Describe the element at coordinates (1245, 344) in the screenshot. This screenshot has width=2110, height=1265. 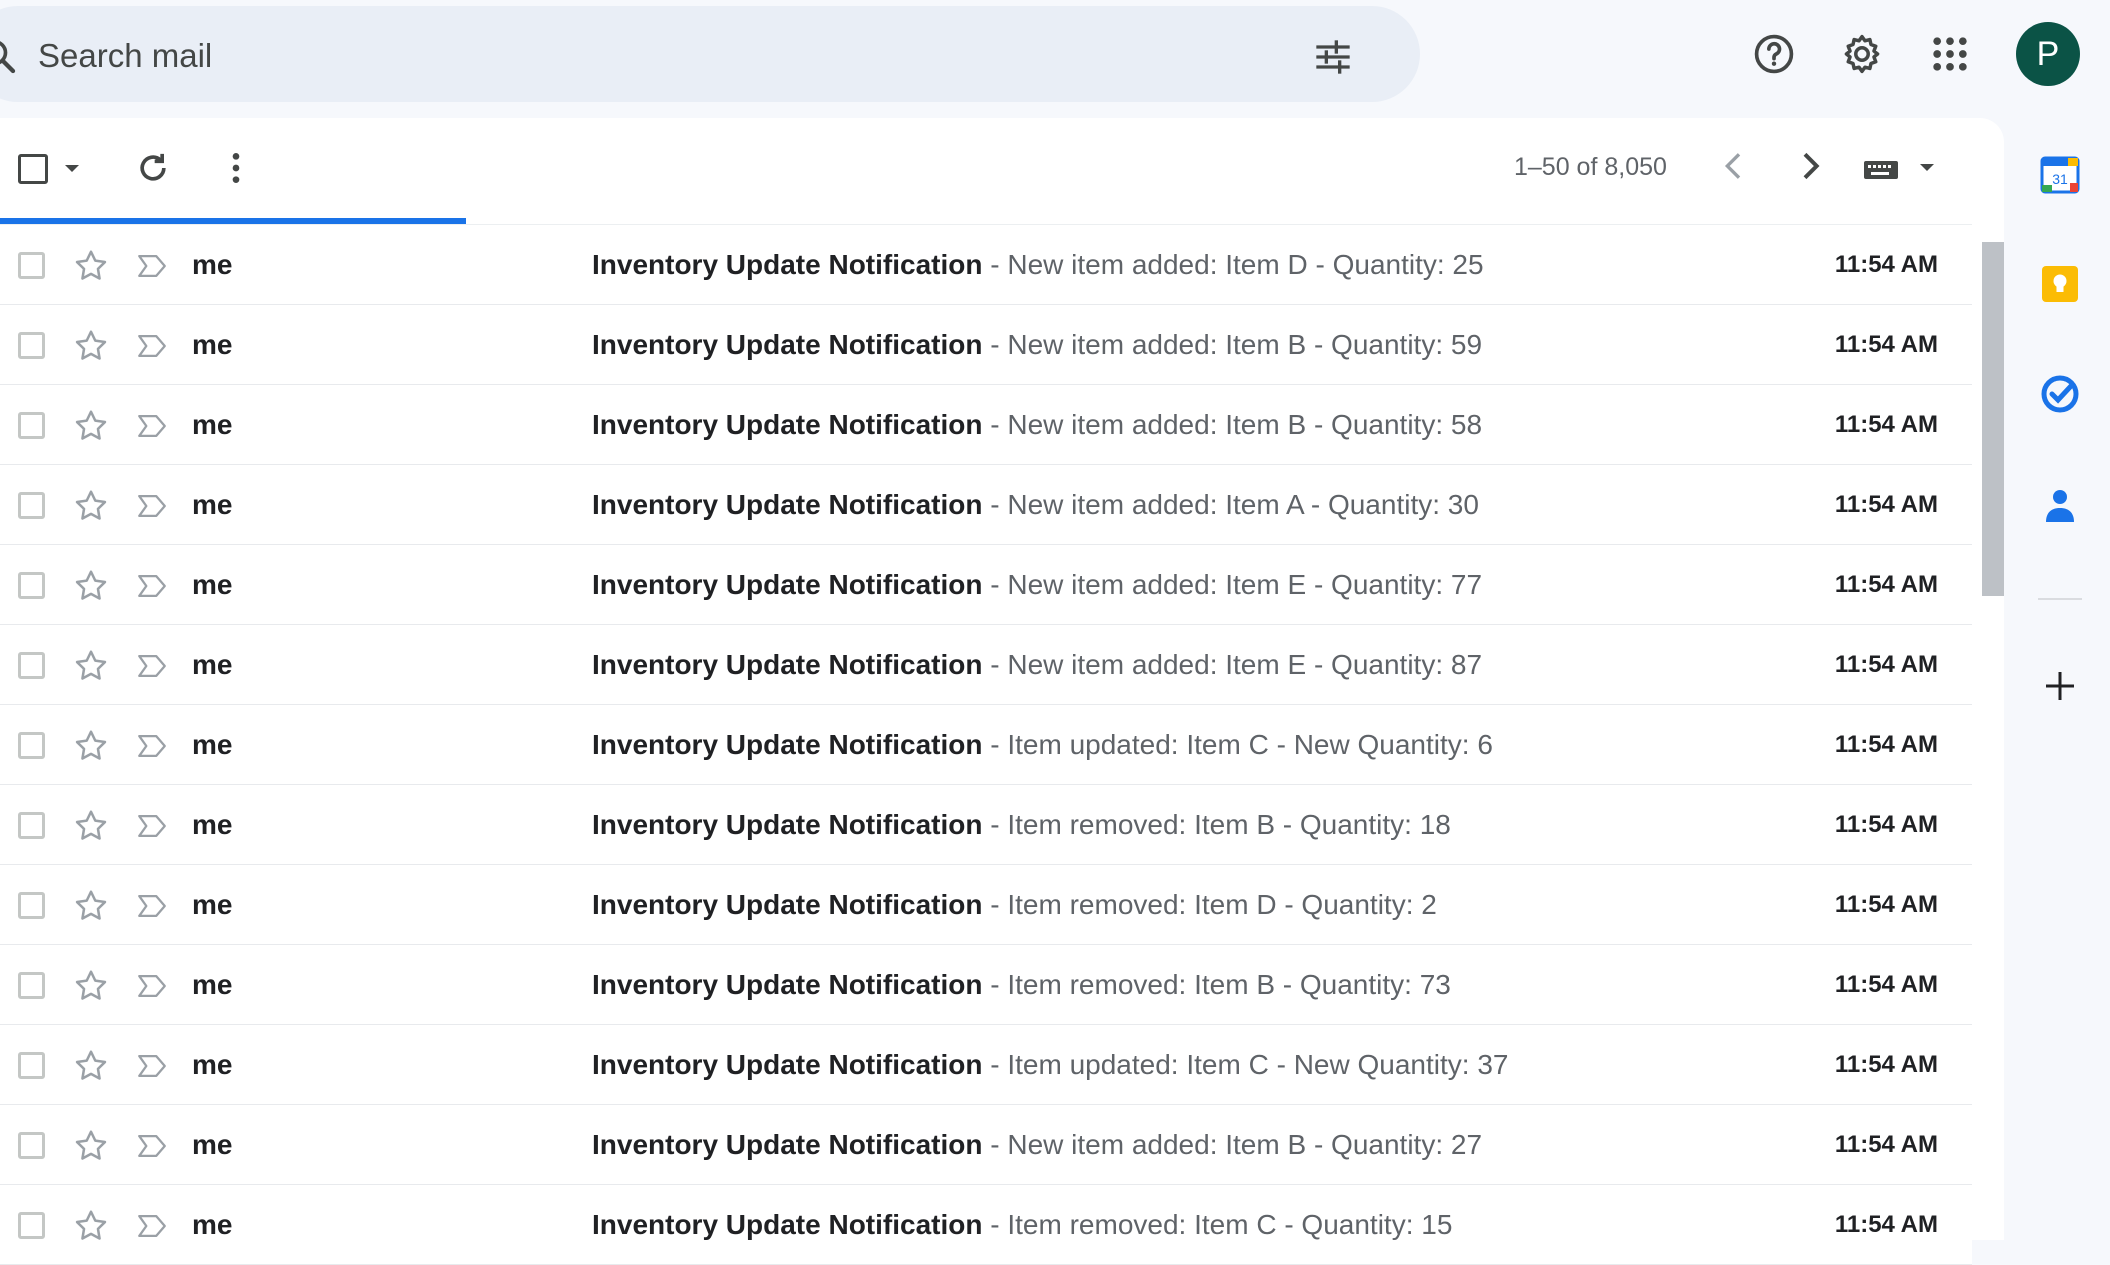
I see `preview: New item added: Item B - Quantity: 59` at that location.